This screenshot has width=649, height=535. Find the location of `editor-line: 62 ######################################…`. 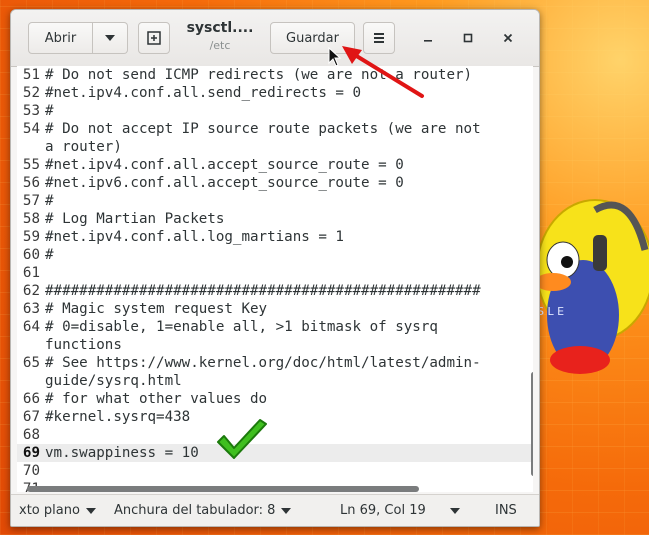

editor-line: 62 ######################################… is located at coordinates (275, 291).